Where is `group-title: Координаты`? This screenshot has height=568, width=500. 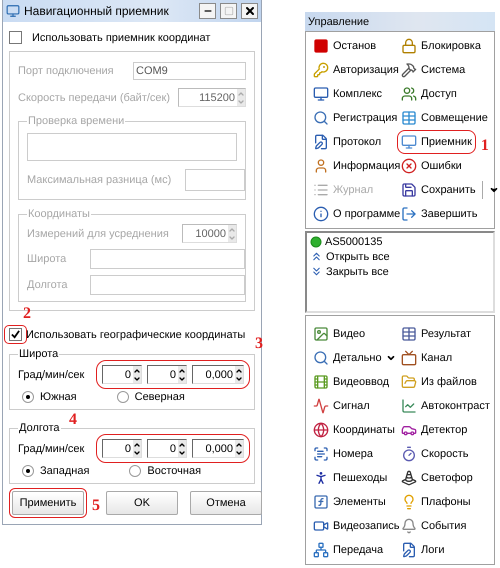
group-title: Координаты is located at coordinates (59, 214).